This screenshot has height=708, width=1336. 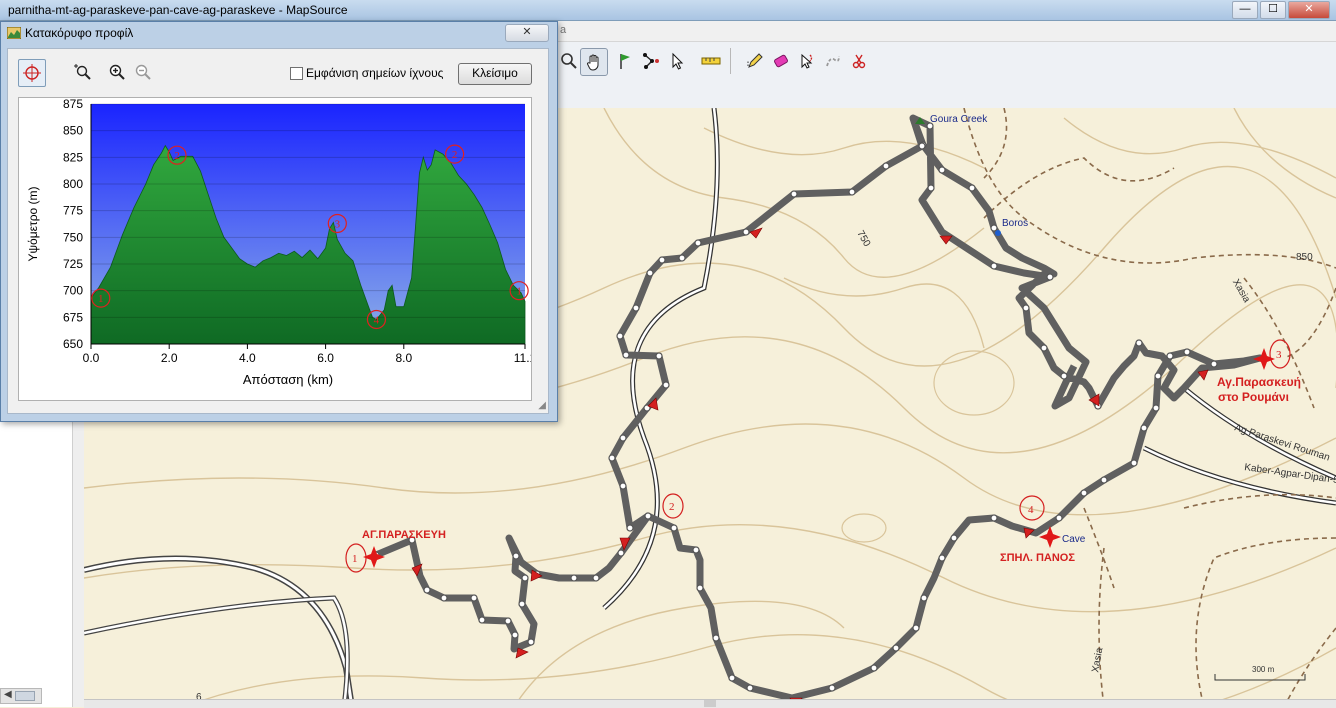 I want to click on map-label-goura-creek: Goura Creek, so click(x=959, y=119).